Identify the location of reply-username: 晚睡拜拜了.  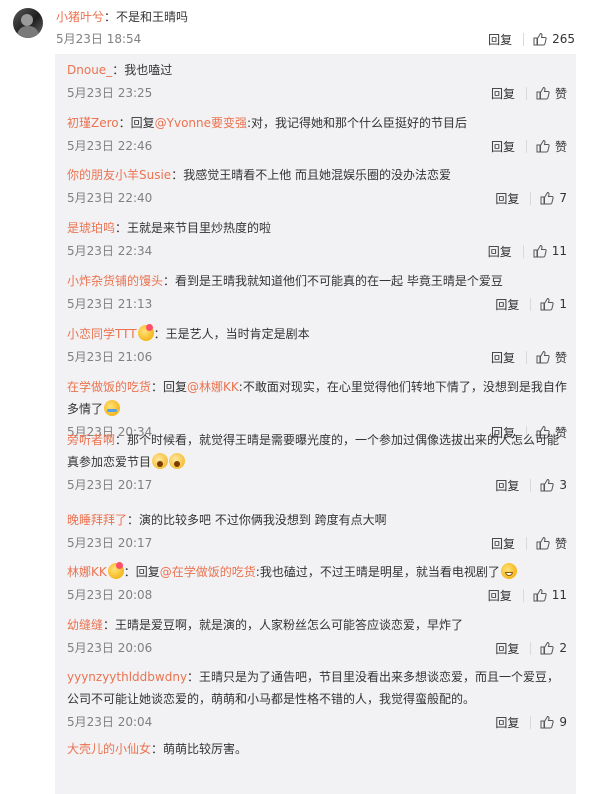
(97, 520).